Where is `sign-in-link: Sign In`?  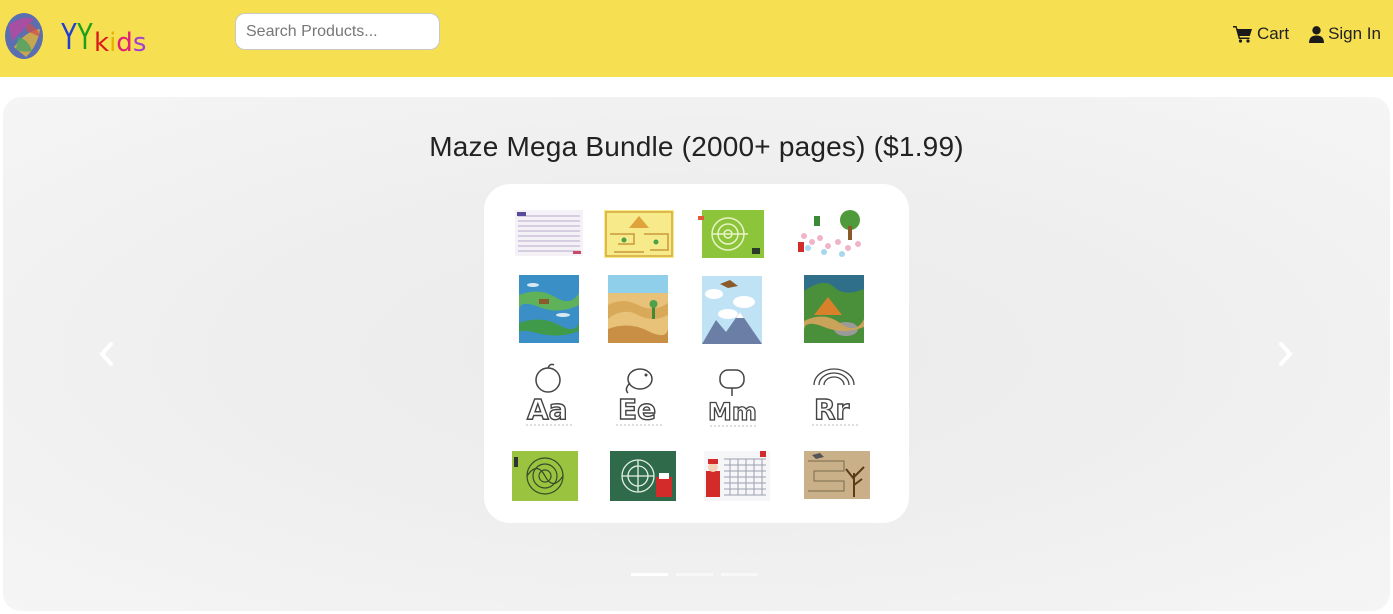
sign-in-link: Sign In is located at coordinates (1345, 34).